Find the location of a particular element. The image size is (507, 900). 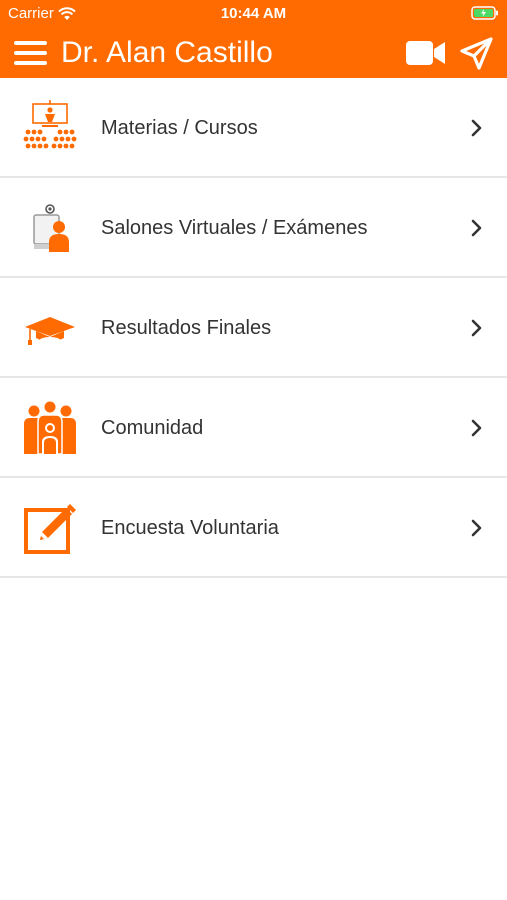

menu-item-label: Comunidad is located at coordinates (152, 428).